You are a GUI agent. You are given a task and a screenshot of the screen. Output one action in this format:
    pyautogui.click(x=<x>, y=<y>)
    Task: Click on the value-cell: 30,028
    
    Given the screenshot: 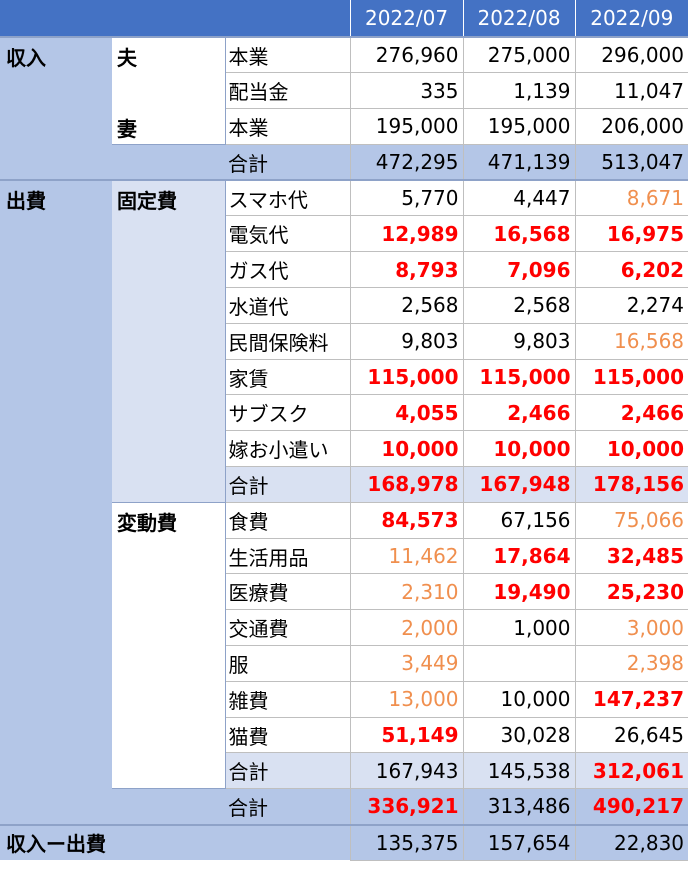 What is the action you would take?
    pyautogui.click(x=519, y=735)
    